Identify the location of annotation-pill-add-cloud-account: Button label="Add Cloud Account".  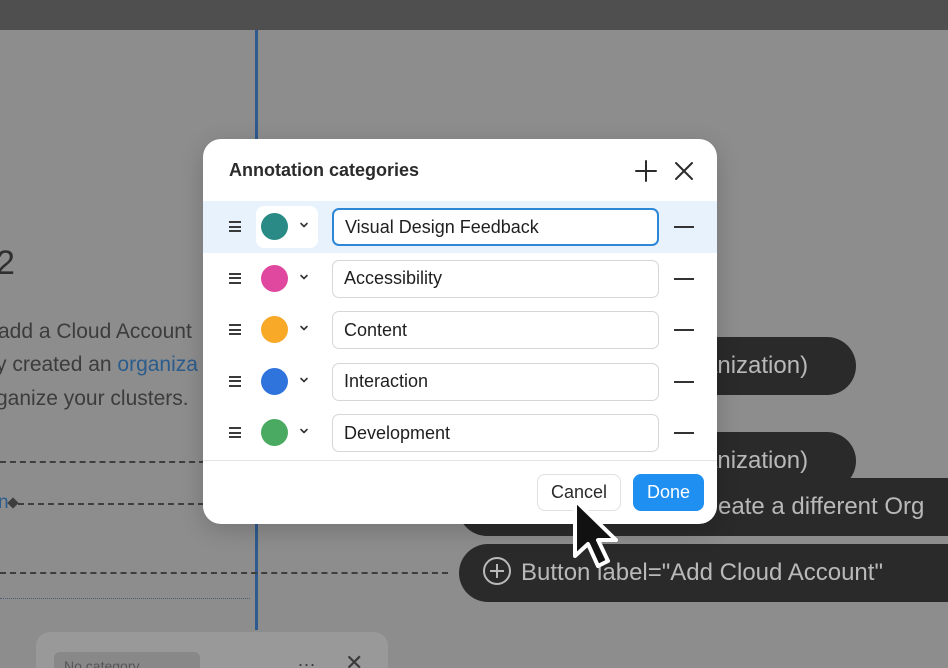
(703, 573).